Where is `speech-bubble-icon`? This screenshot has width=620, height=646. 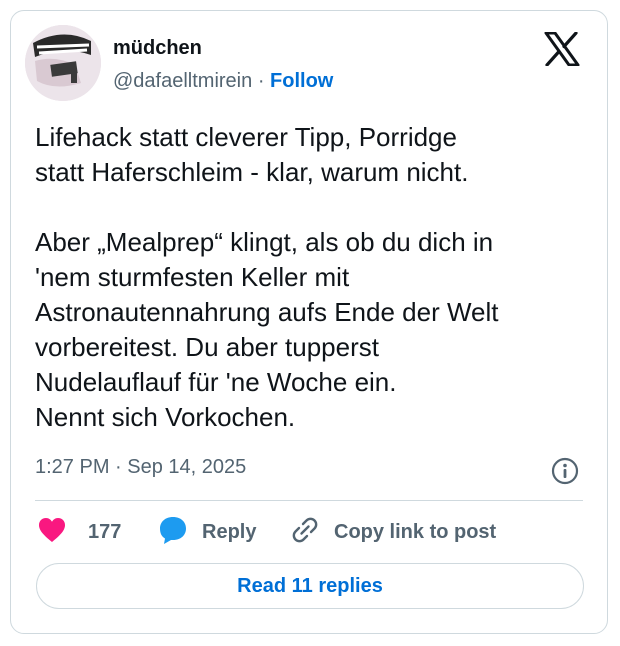
speech-bubble-icon is located at coordinates (173, 532).